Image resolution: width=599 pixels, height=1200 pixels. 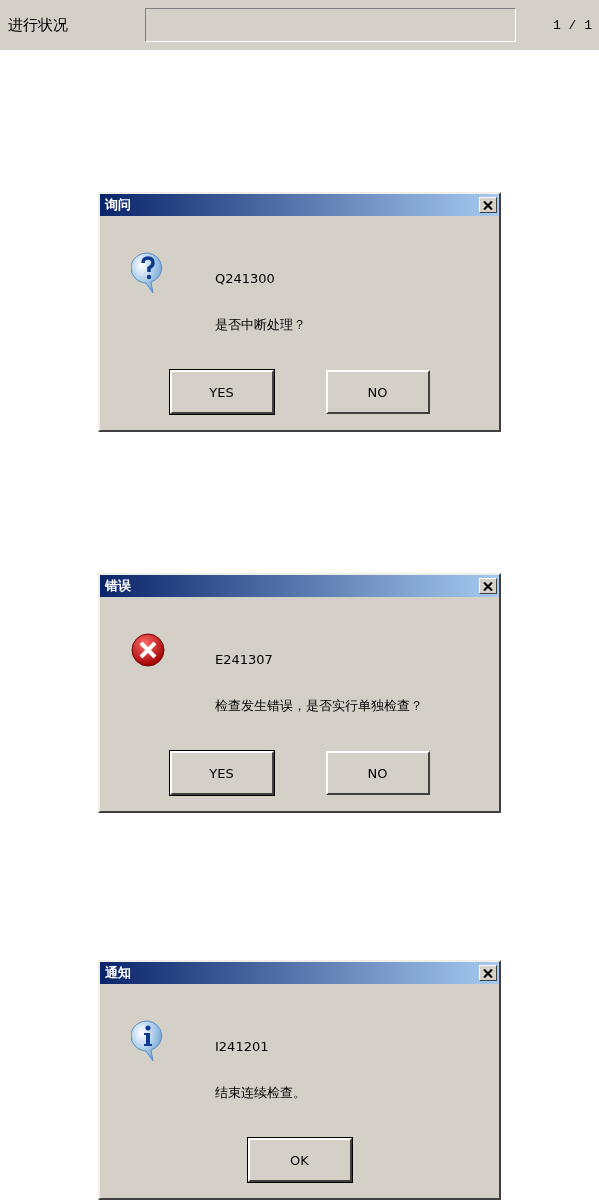 I want to click on question-bubble-icon, so click(x=148, y=273).